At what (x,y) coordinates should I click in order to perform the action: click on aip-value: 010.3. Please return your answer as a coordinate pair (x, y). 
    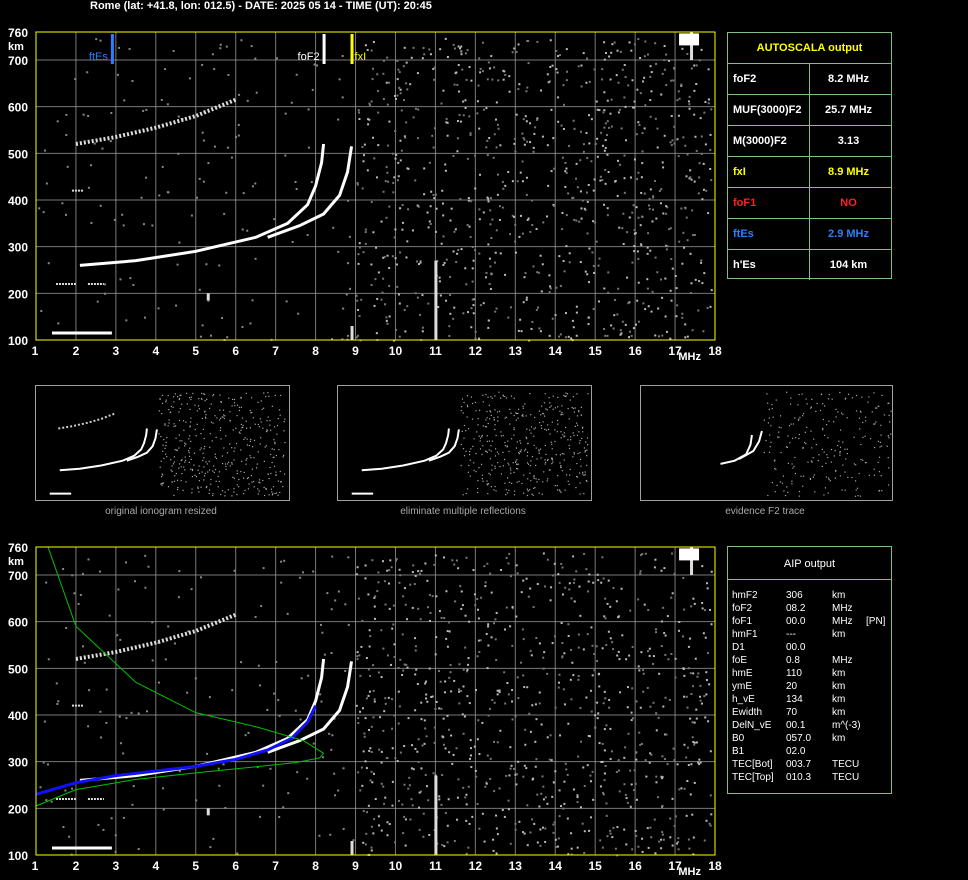
    Looking at the image, I should click on (799, 777).